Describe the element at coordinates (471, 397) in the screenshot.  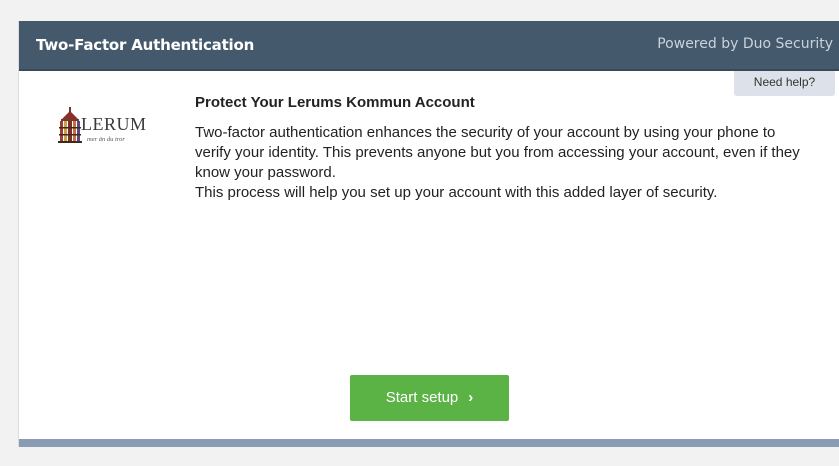
I see `chevron-right-icon: ›` at that location.